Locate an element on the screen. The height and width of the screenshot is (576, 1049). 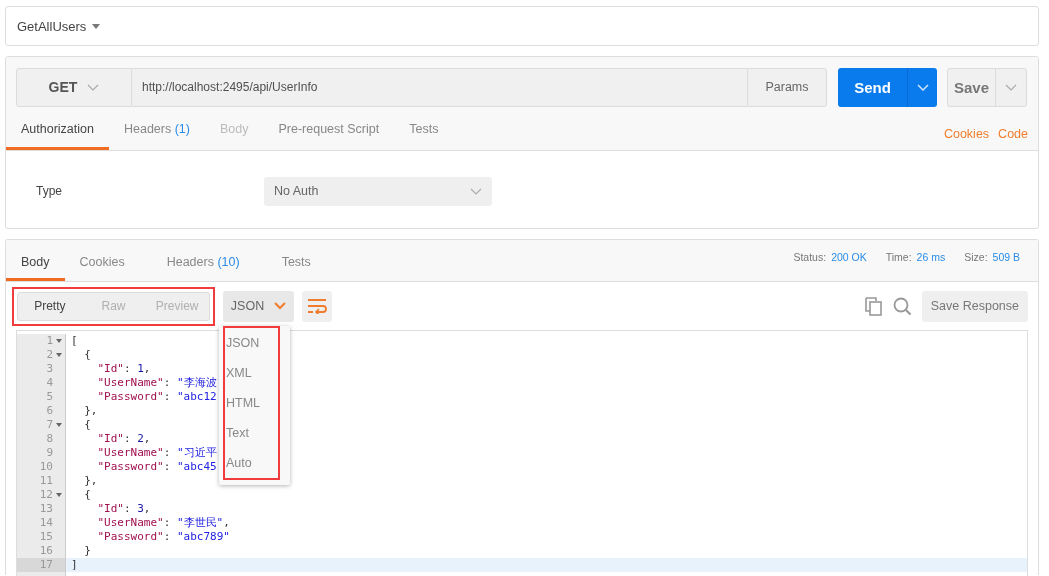
stat-value: 26 ms is located at coordinates (931, 256).